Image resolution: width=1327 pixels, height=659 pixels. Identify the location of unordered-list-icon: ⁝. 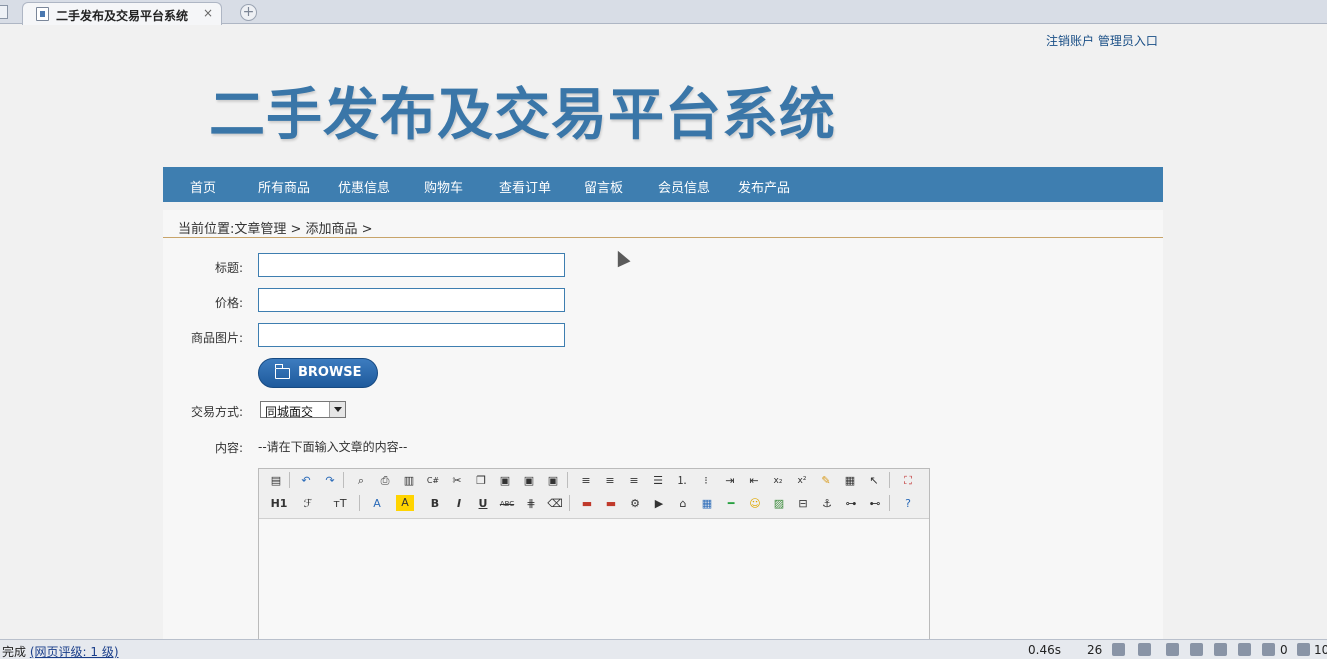
(706, 481).